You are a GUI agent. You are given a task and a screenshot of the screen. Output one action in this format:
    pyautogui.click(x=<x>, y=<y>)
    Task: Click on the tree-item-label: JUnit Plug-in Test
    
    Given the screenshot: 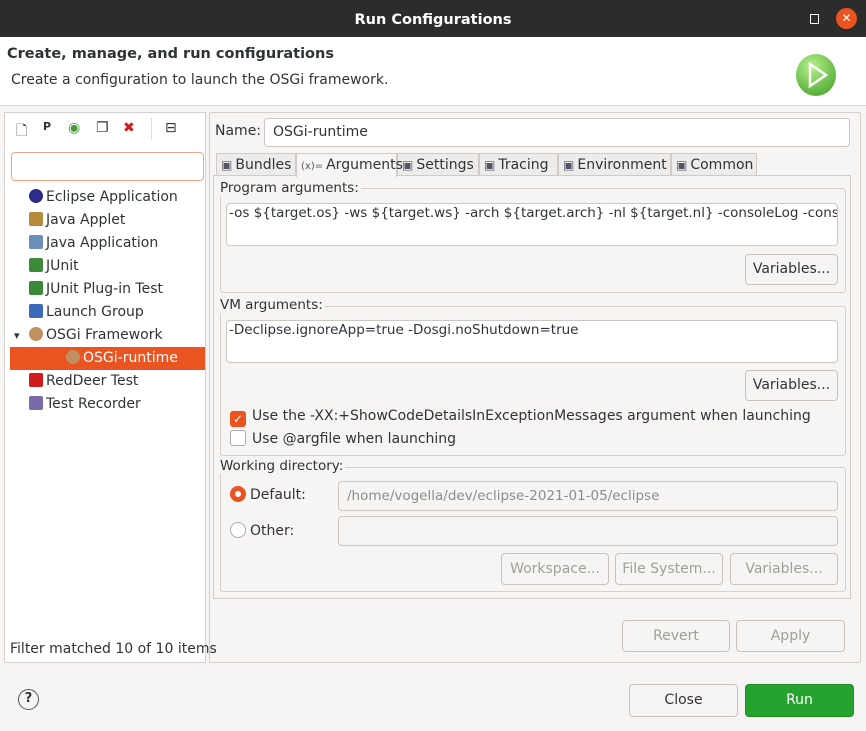 What is the action you would take?
    pyautogui.click(x=105, y=289)
    